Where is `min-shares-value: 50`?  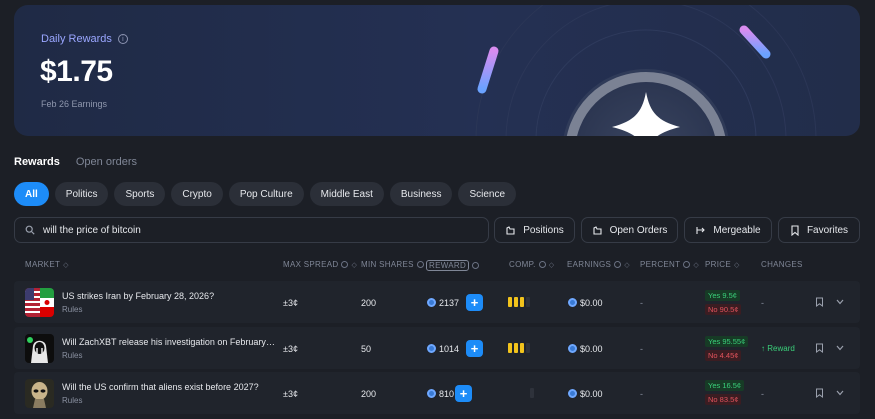
min-shares-value: 50 is located at coordinates (366, 349).